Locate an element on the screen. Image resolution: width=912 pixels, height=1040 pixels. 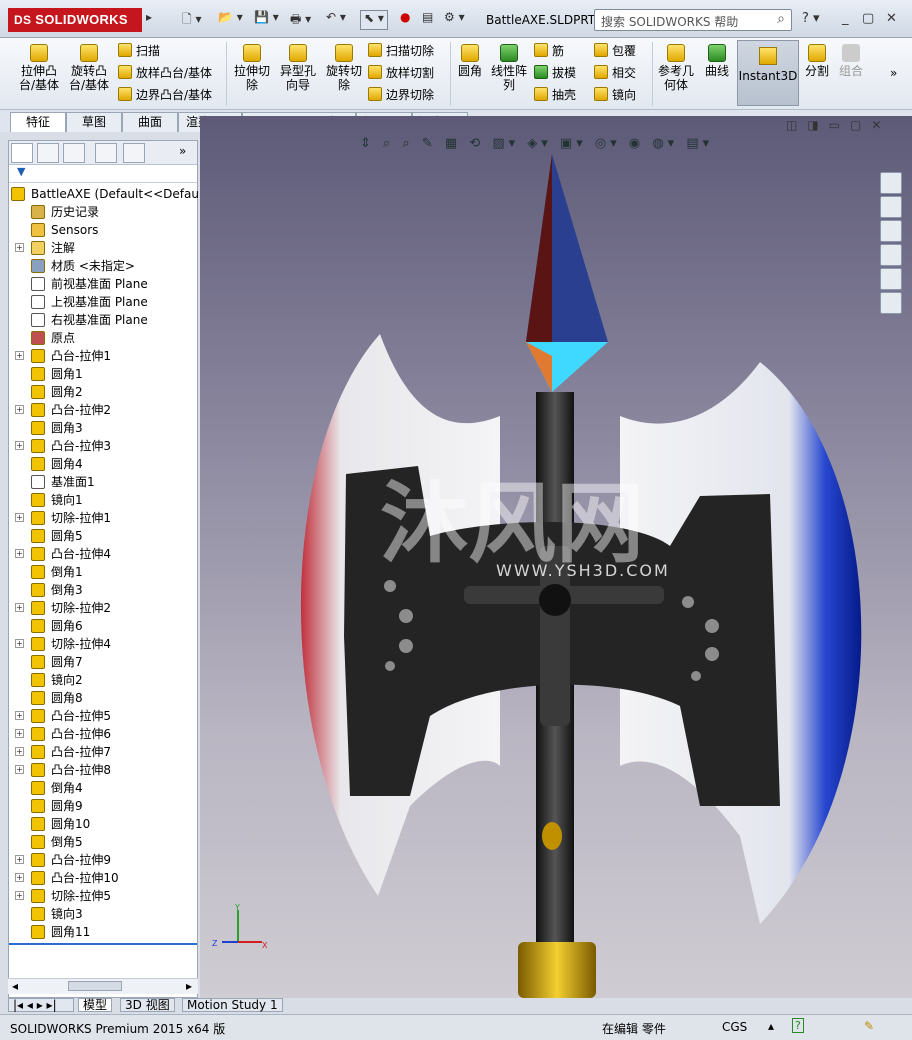
expand-panel-icon: » is located at coordinates (182, 151).